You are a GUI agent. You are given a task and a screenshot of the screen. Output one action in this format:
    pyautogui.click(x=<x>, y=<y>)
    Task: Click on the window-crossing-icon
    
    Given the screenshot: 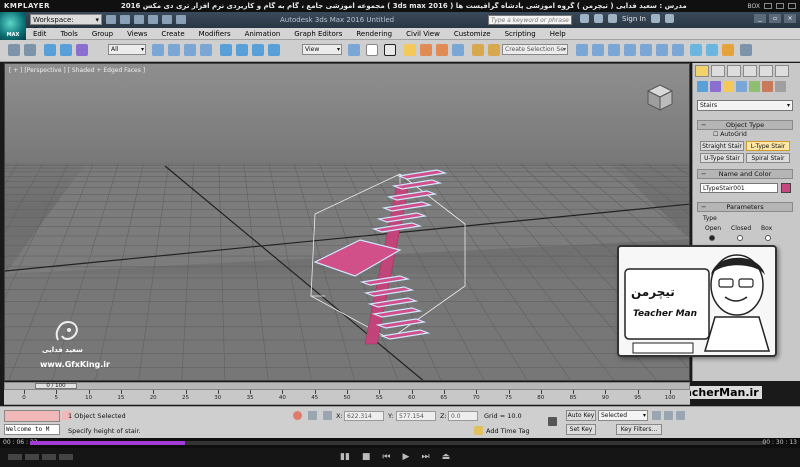 What is the action you would take?
    pyautogui.click(x=206, y=50)
    